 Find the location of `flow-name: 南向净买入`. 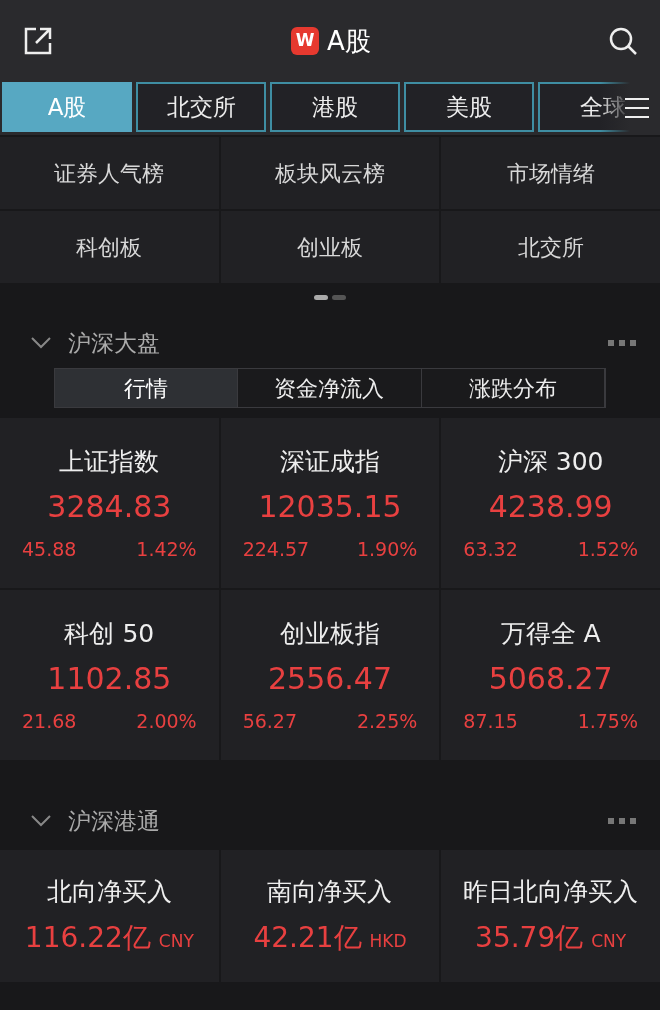

flow-name: 南向净买入 is located at coordinates (330, 892).